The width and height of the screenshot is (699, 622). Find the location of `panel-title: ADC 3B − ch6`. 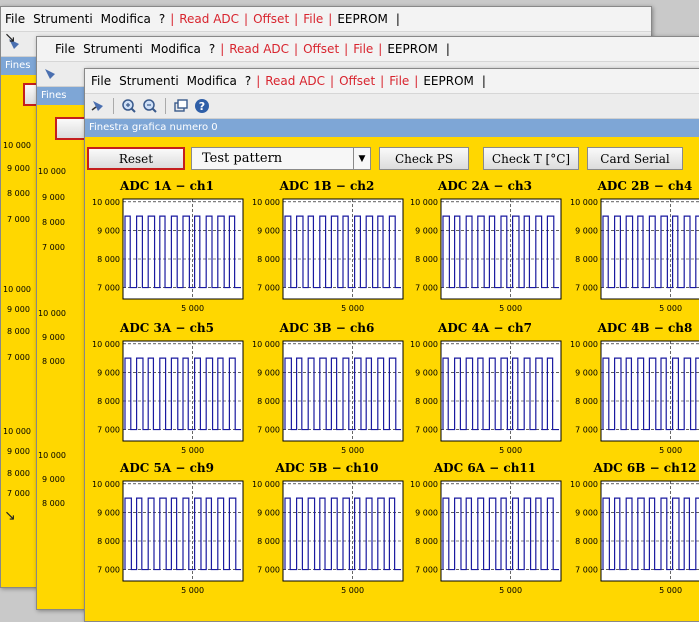

panel-title: ADC 3B − ch6 is located at coordinates (327, 328).